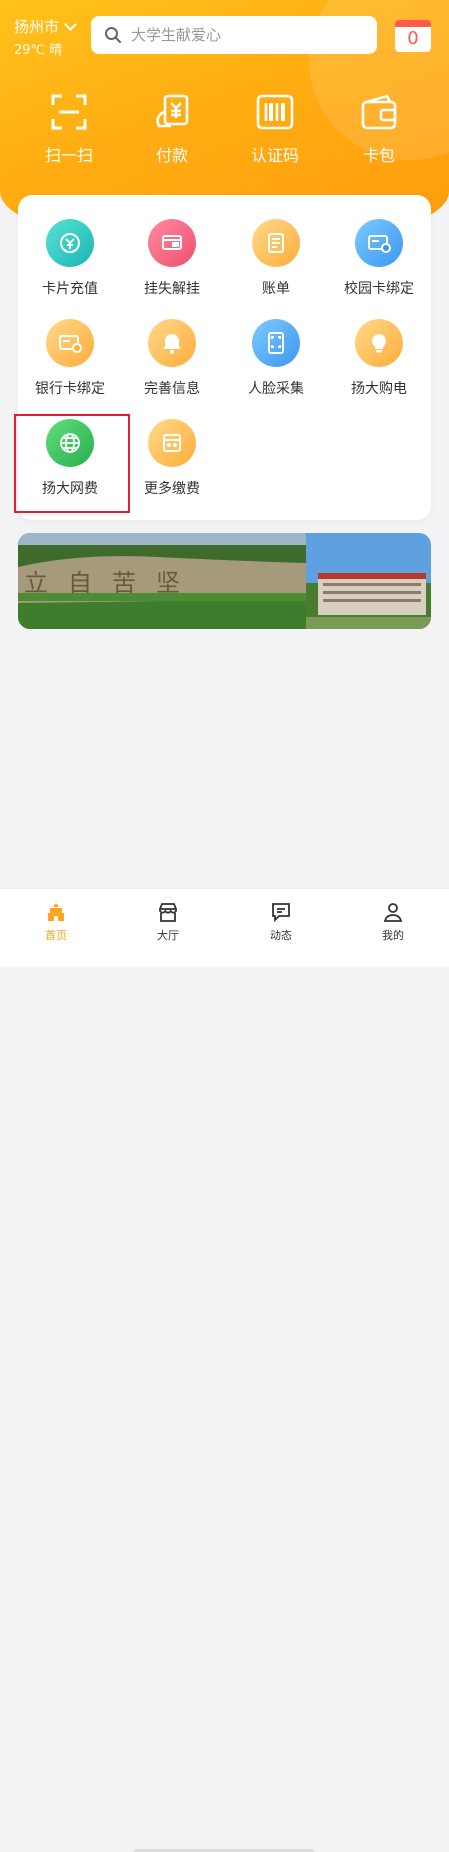 The image size is (449, 1852). Describe the element at coordinates (70, 289) in the screenshot. I see `service-label: 卡片充值` at that location.